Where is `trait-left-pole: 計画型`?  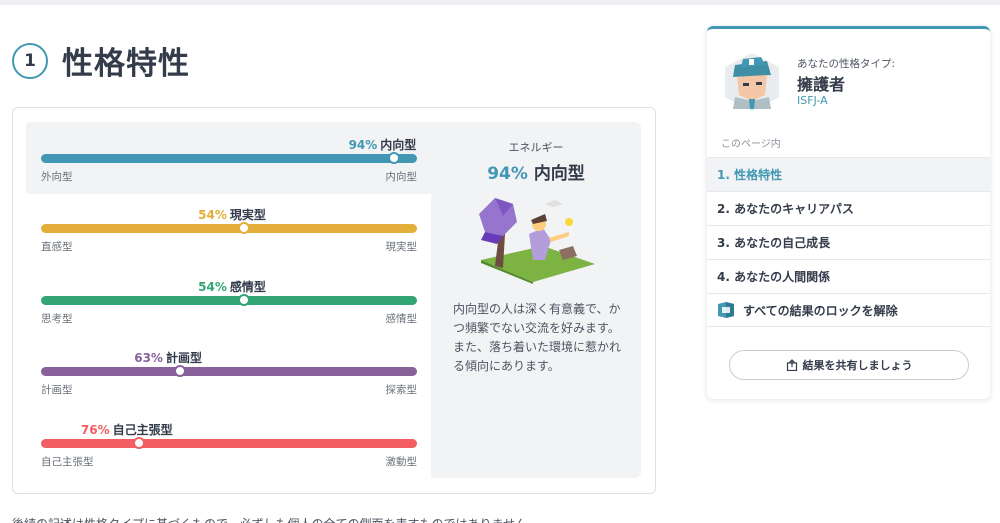 trait-left-pole: 計画型 is located at coordinates (57, 390).